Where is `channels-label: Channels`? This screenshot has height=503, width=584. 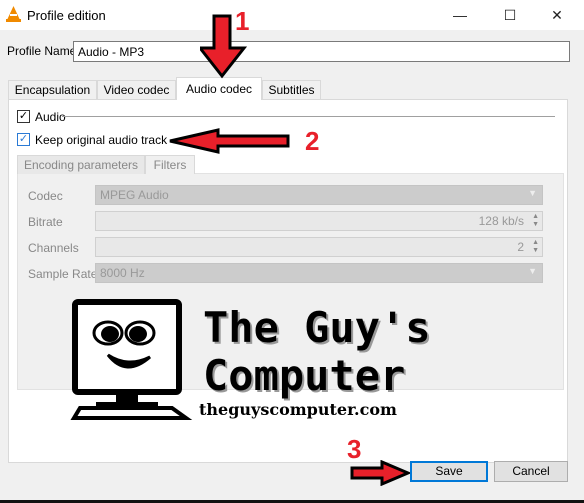 channels-label: Channels is located at coordinates (53, 248).